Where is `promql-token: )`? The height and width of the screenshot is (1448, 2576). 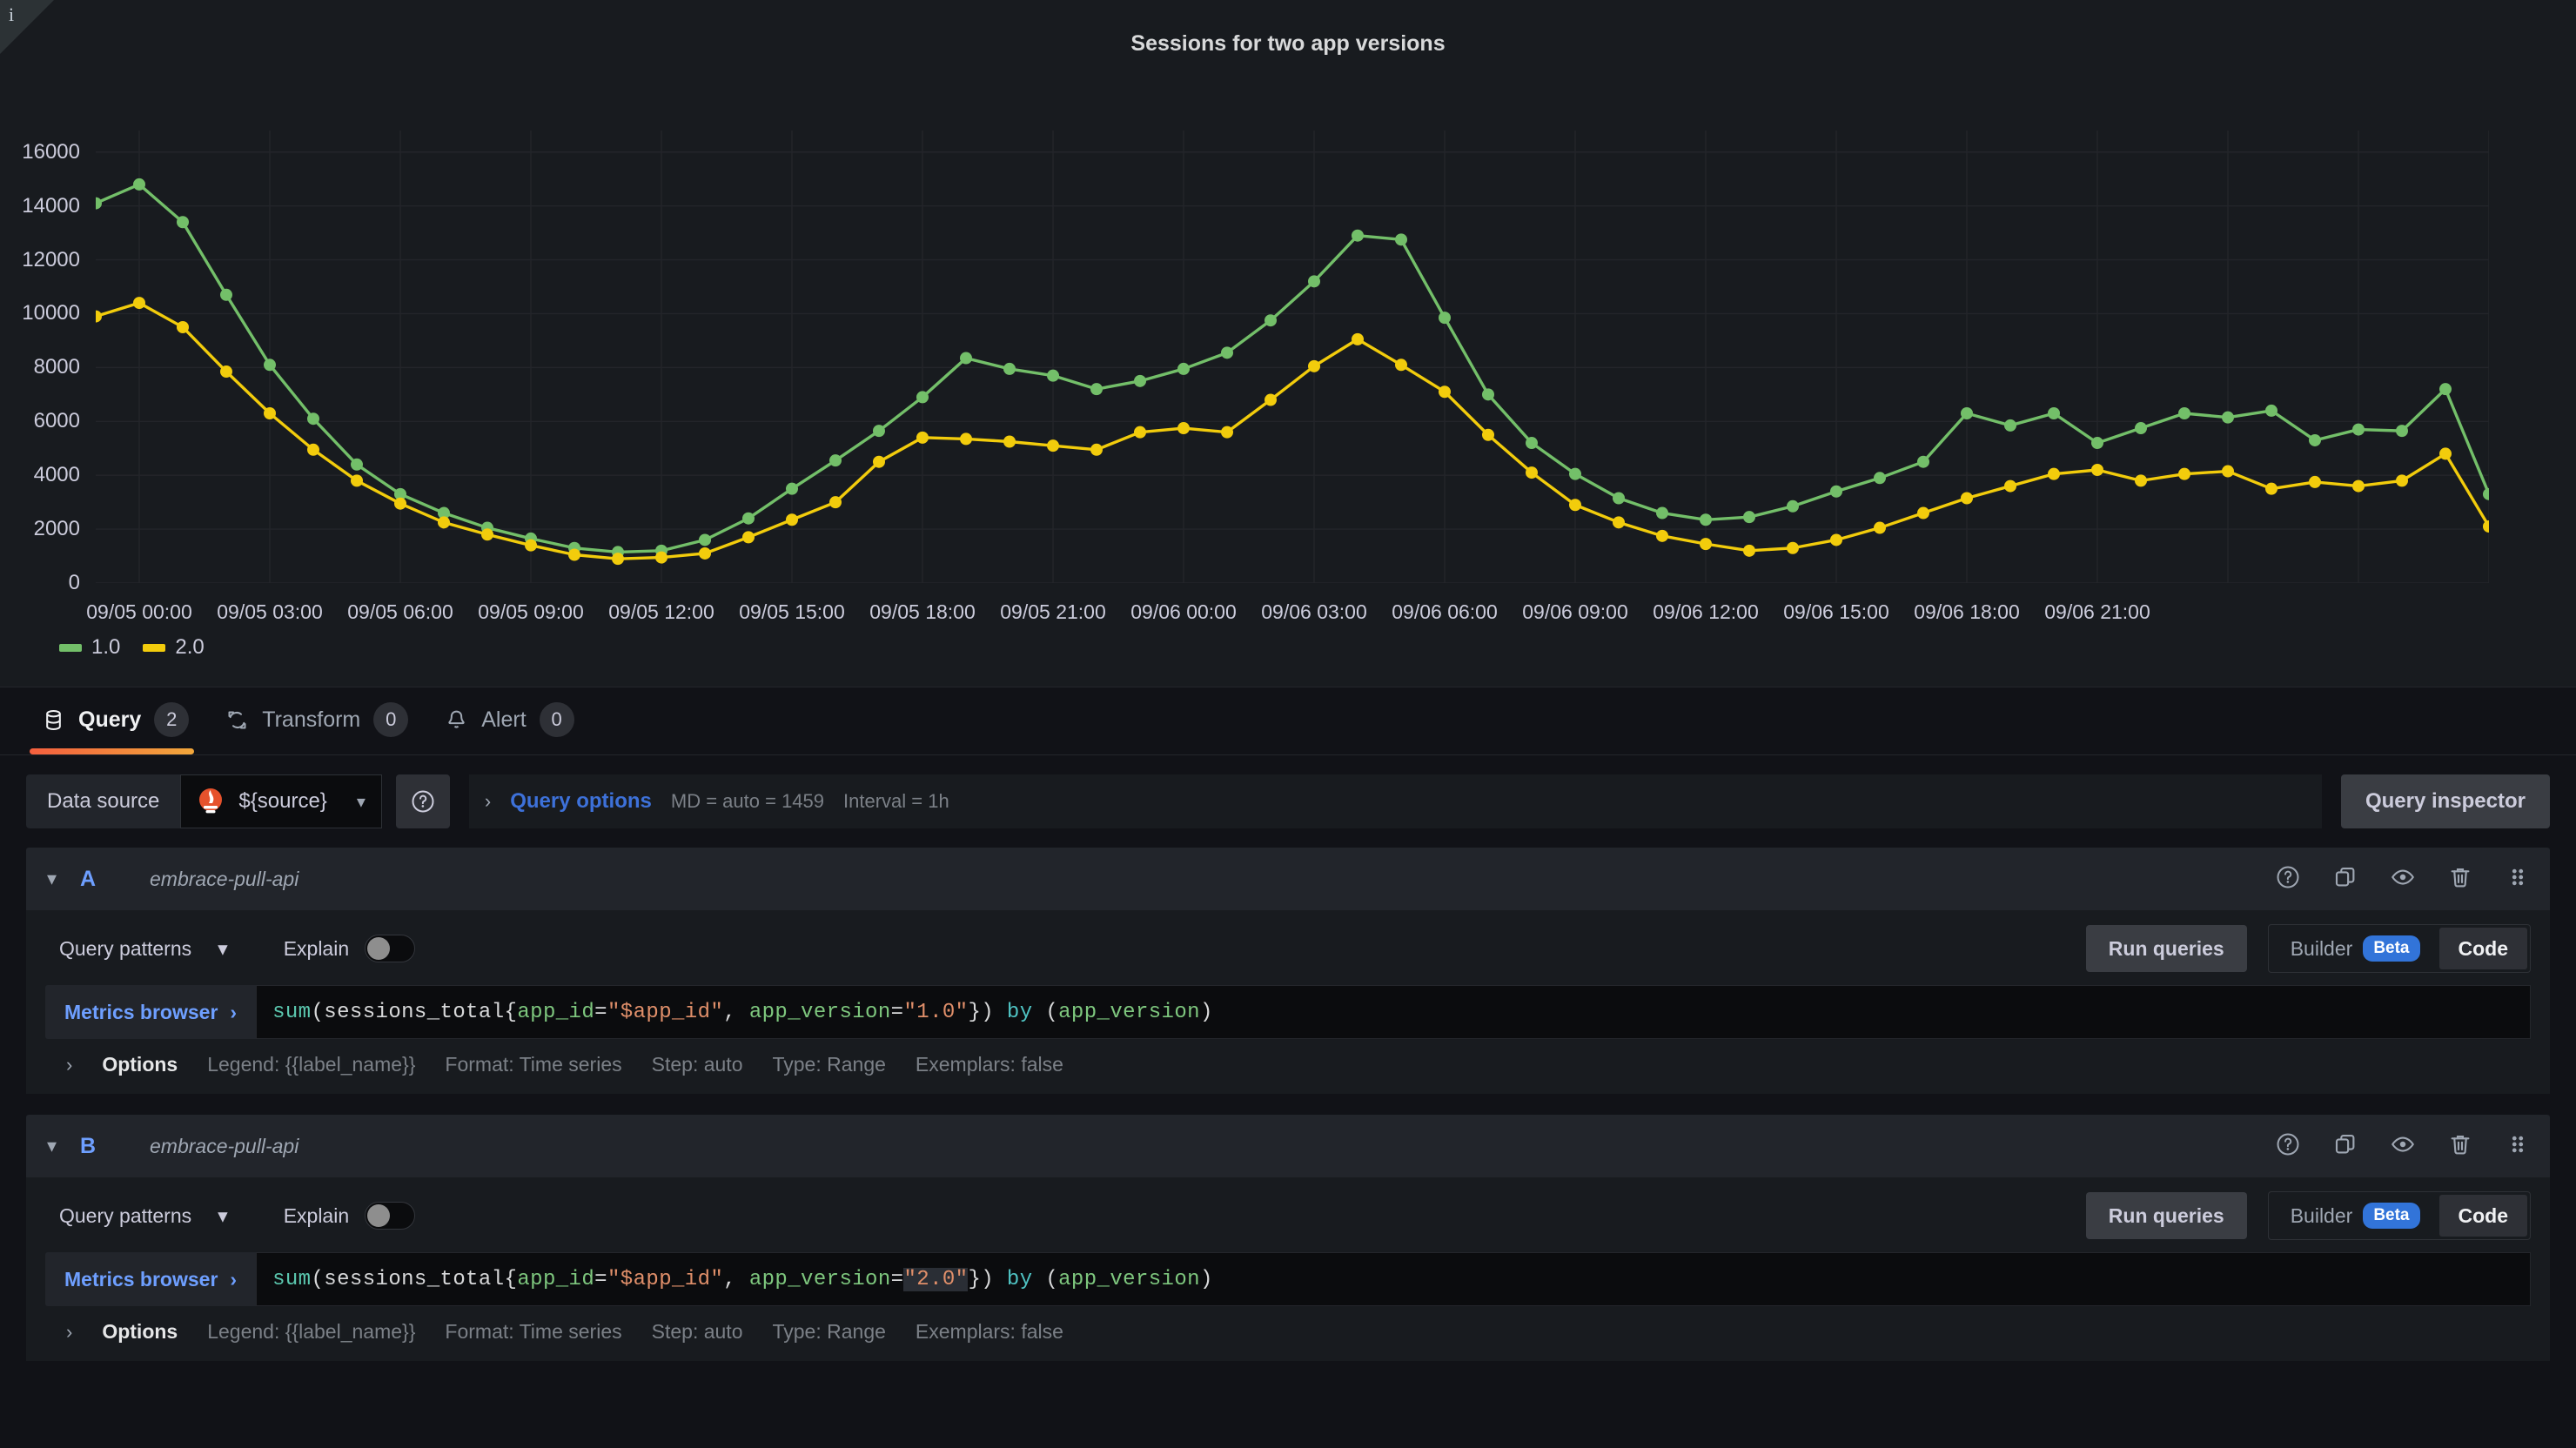
promql-token: ) is located at coordinates (1206, 1012).